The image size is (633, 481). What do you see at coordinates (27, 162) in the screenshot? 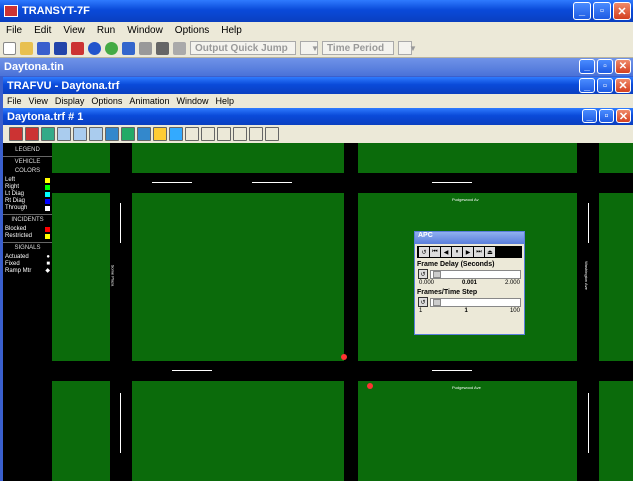
I see `vehicle-colors-title: VEHICLE` at bounding box center [27, 162].